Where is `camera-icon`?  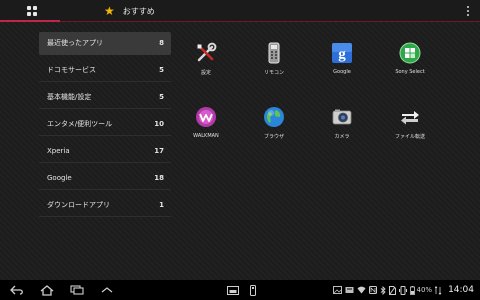 camera-icon is located at coordinates (342, 117).